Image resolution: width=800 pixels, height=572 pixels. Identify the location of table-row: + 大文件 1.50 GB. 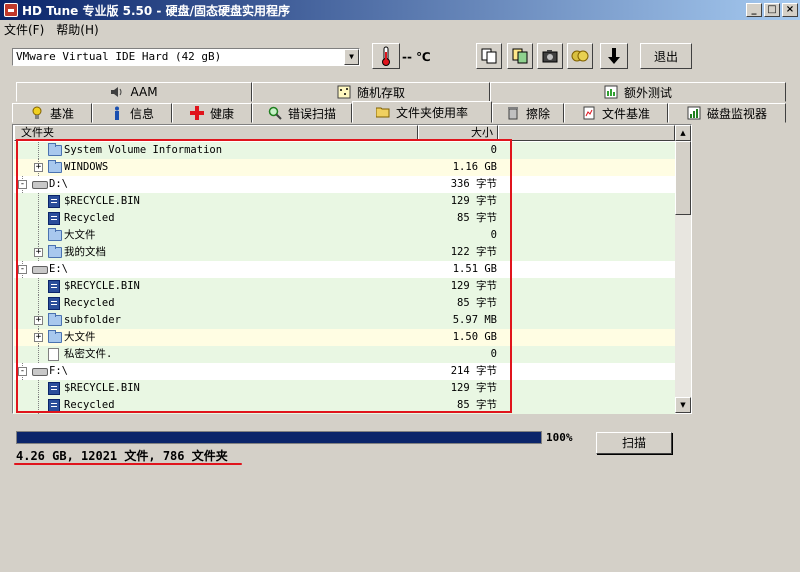
(344, 337).